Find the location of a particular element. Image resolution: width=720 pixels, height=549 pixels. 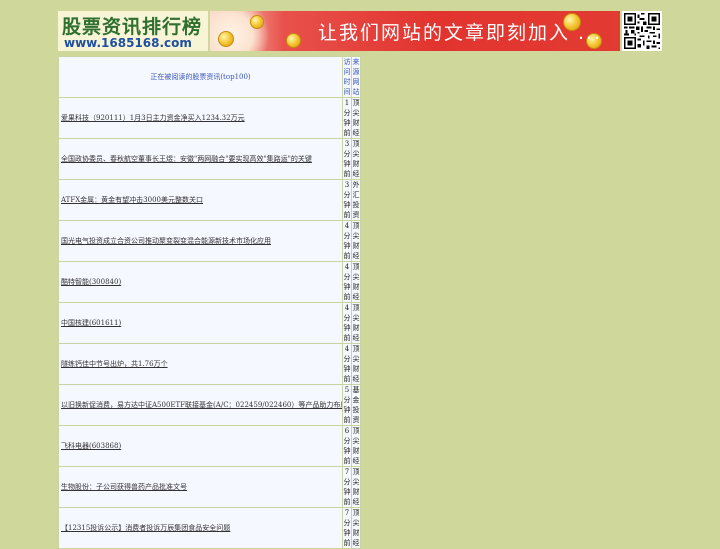

table-row: 【12315投诉公示】消费者投诉万辰集团食品安全问题 7分钟前 顶尖财经 is located at coordinates (209, 528).